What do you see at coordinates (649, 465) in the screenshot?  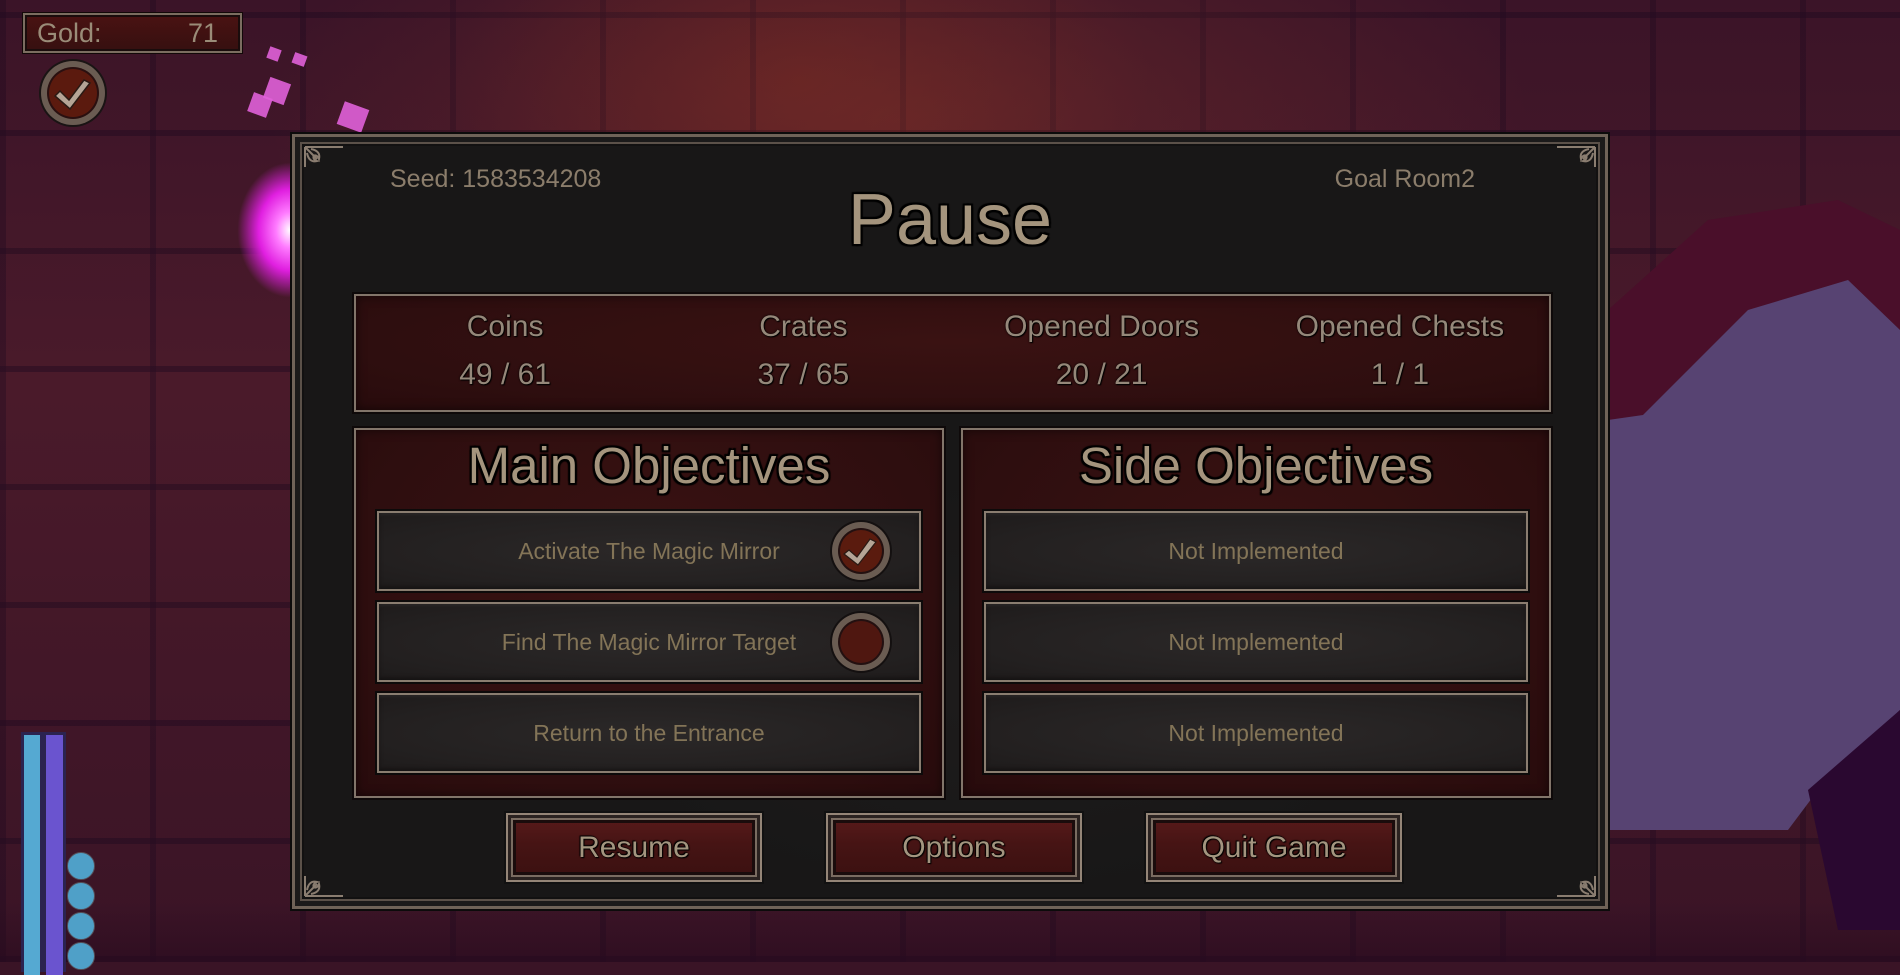 I see `main-objectives-title: Main Objectives` at bounding box center [649, 465].